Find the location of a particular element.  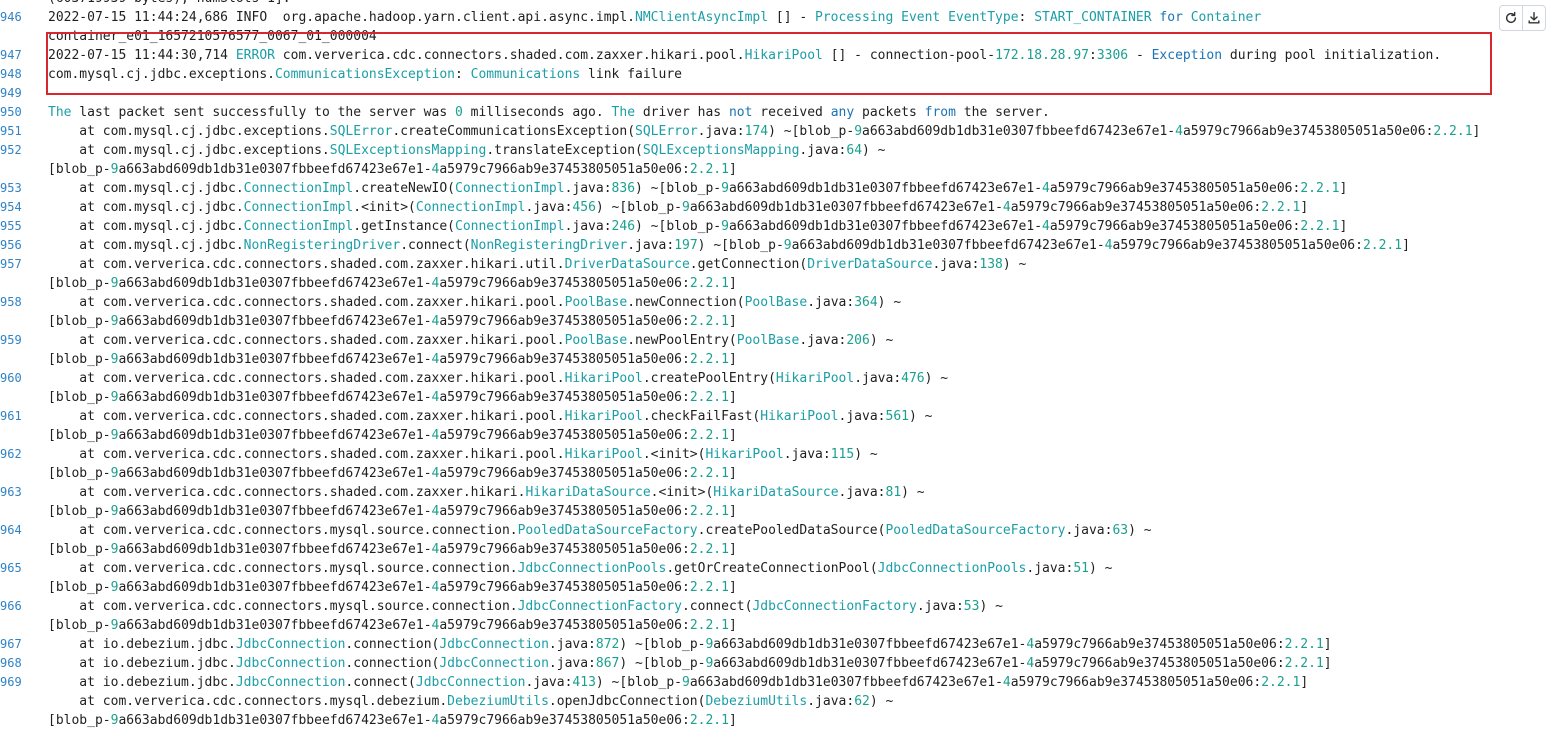

log-token: 413 is located at coordinates (584, 682).